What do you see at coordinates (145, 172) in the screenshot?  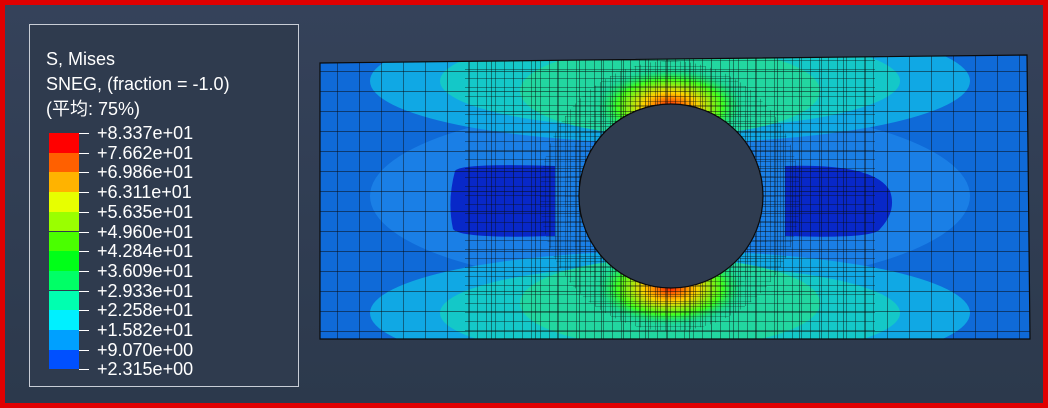 I see `legend-value-label: +6.986e+01` at bounding box center [145, 172].